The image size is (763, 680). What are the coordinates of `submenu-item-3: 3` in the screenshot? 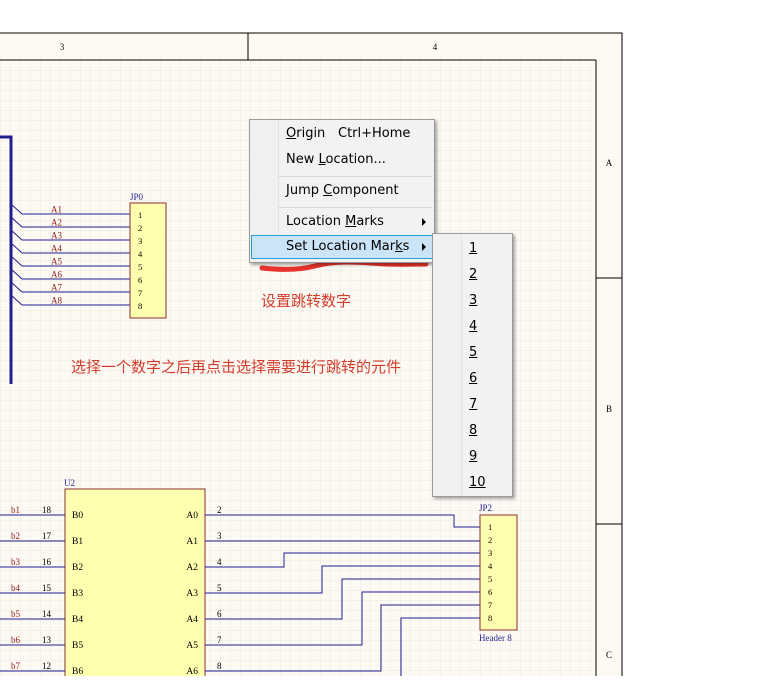 It's located at (472, 301).